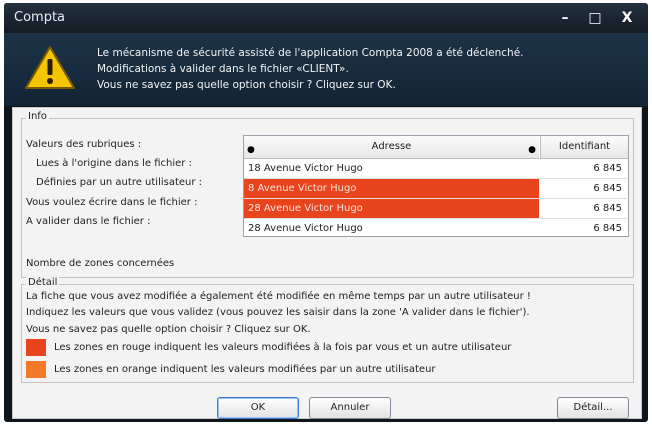 The width and height of the screenshot is (652, 425). What do you see at coordinates (584, 147) in the screenshot?
I see `column-header-id: Identifiant` at bounding box center [584, 147].